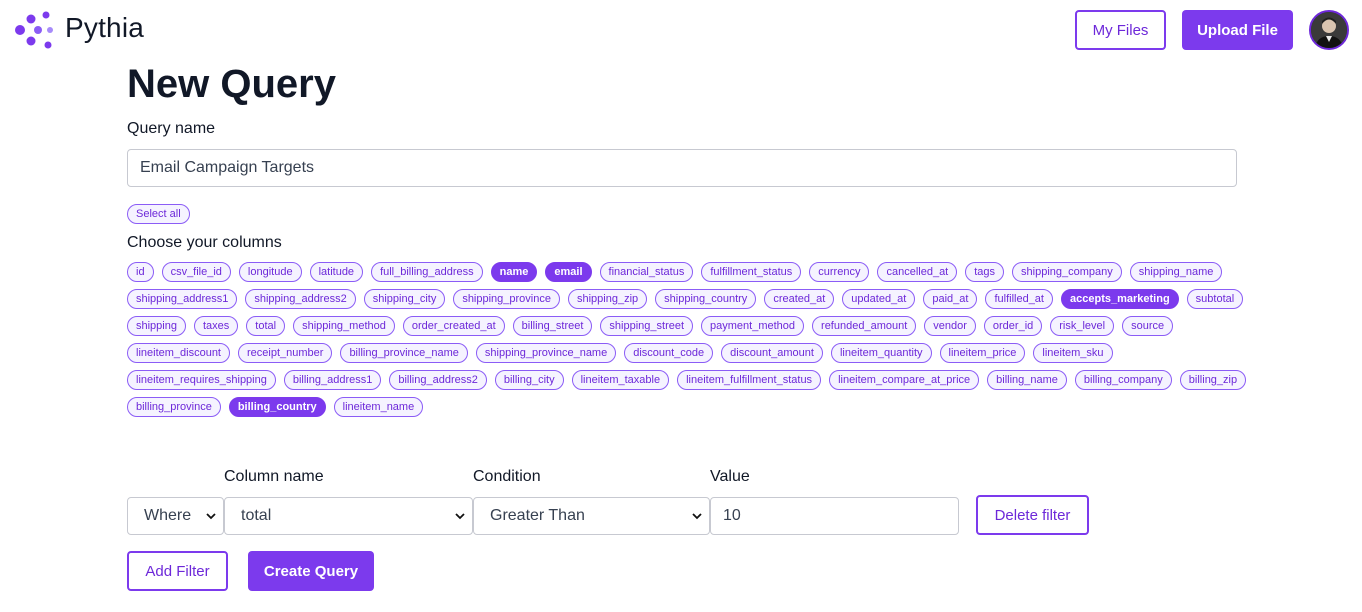 The image size is (1362, 612). I want to click on column-chip-billing-country: billing_country, so click(277, 407).